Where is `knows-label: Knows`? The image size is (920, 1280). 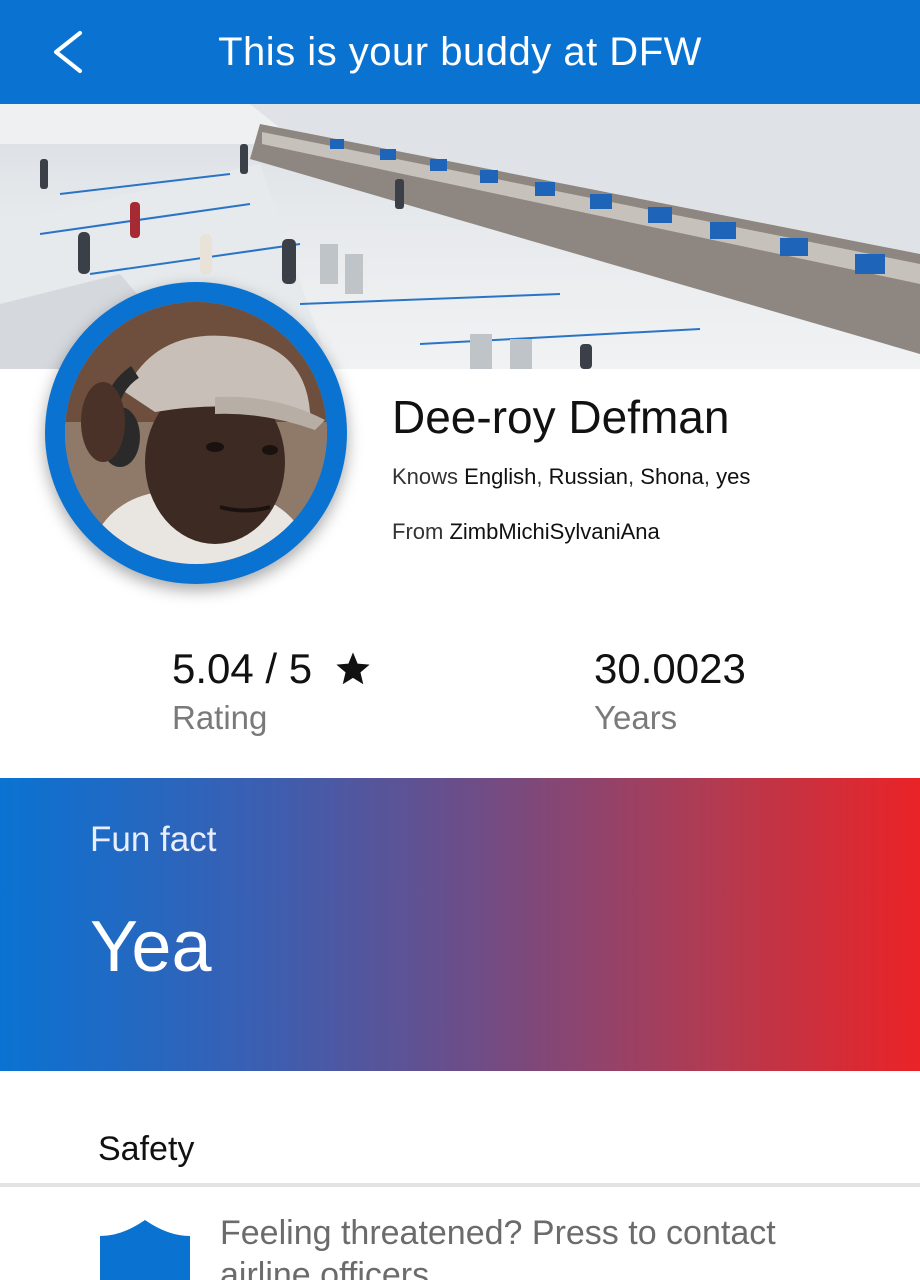 knows-label: Knows is located at coordinates (425, 476).